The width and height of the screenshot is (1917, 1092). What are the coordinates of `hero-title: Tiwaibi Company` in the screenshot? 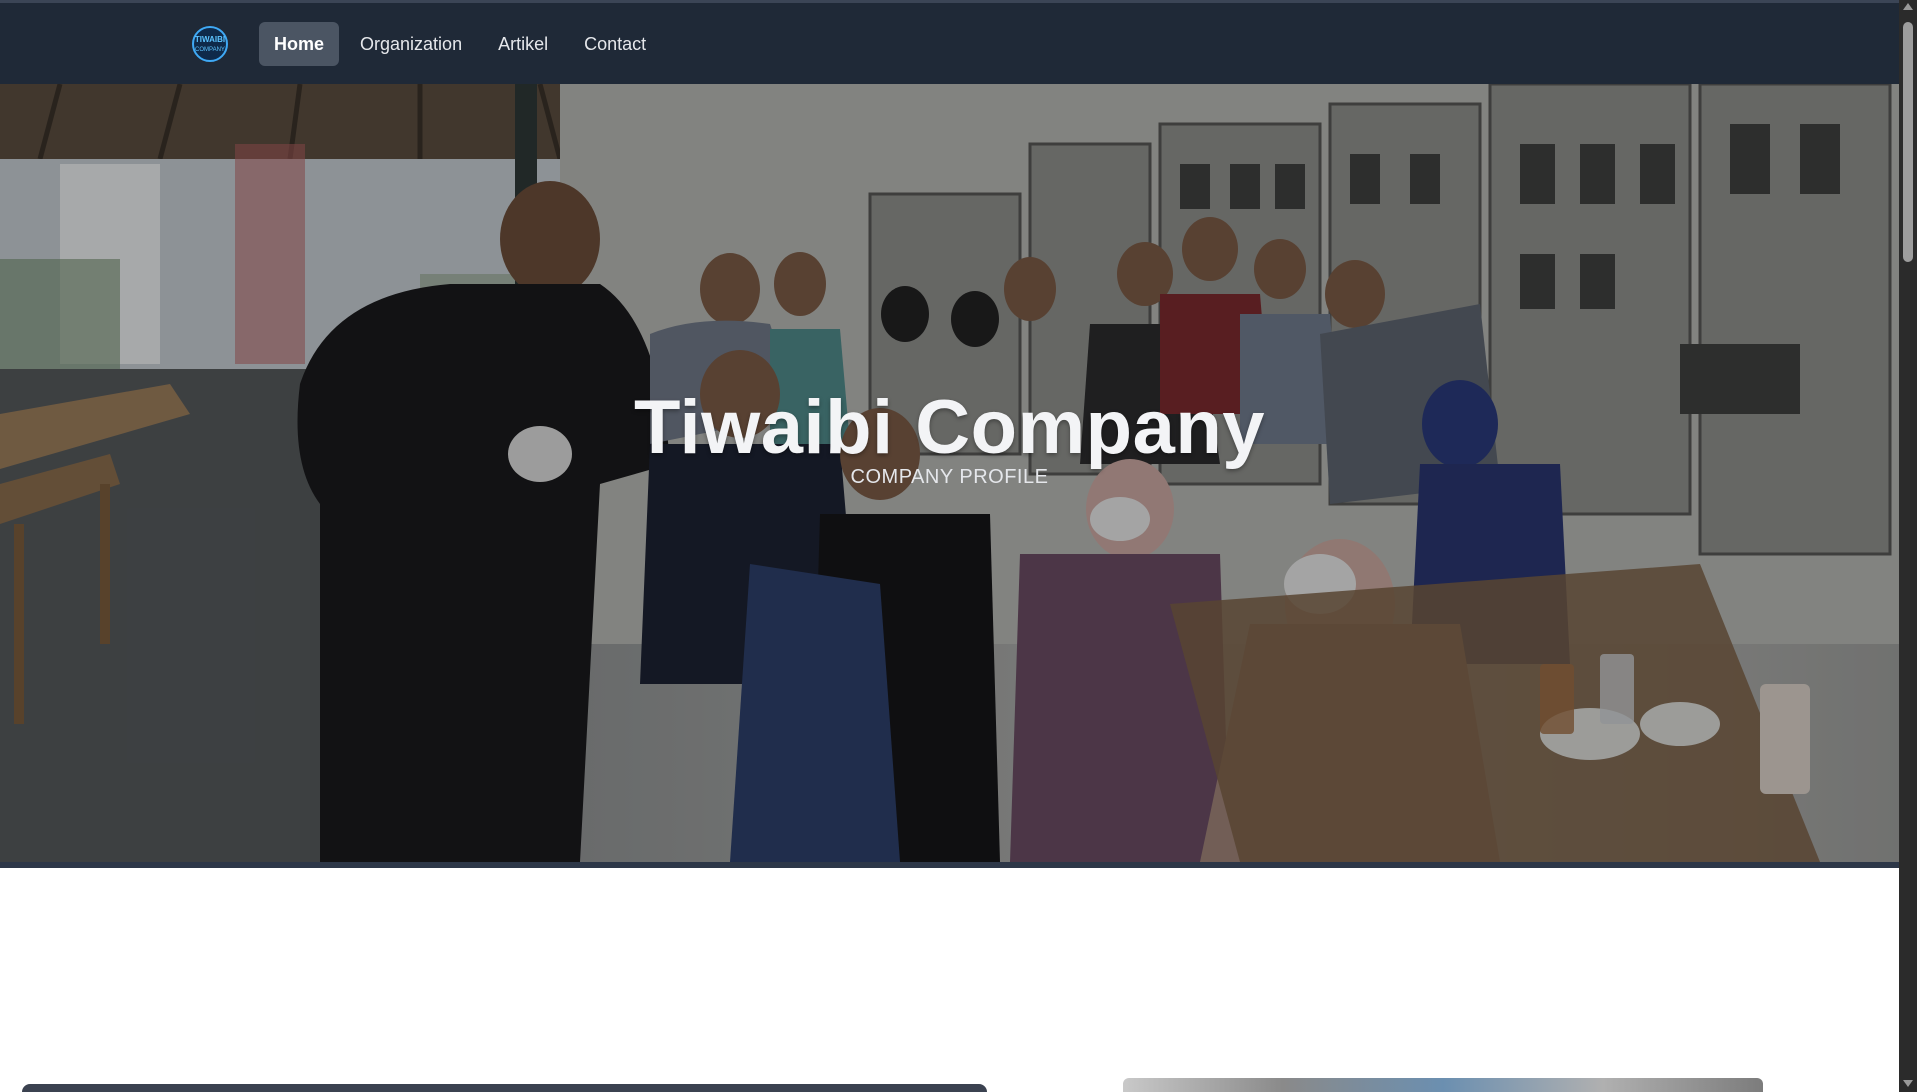 It's located at (949, 427).